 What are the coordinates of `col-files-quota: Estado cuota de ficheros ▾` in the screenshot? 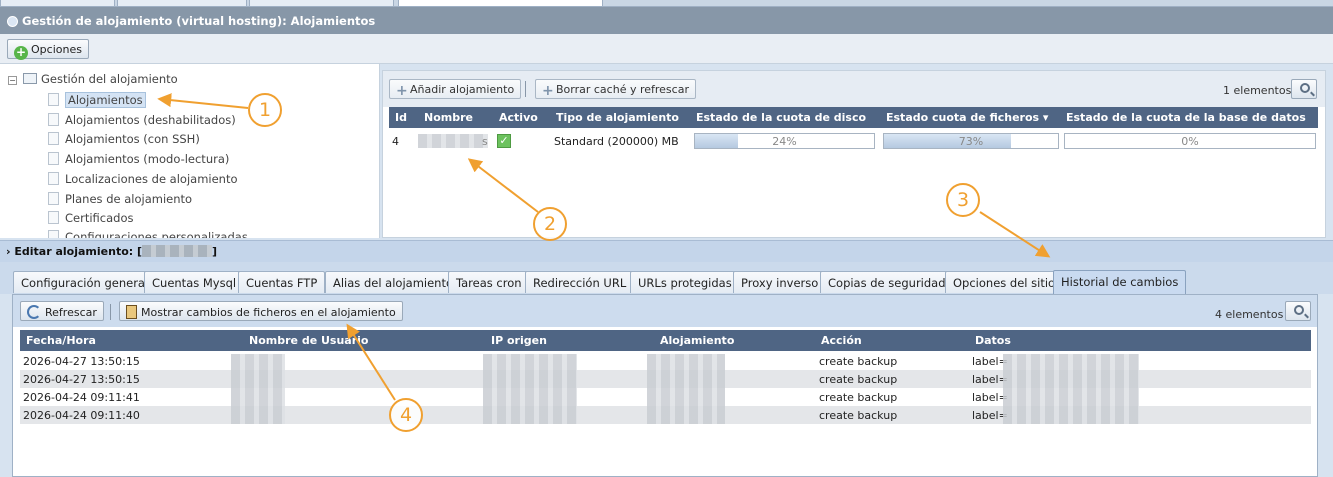 It's located at (967, 117).